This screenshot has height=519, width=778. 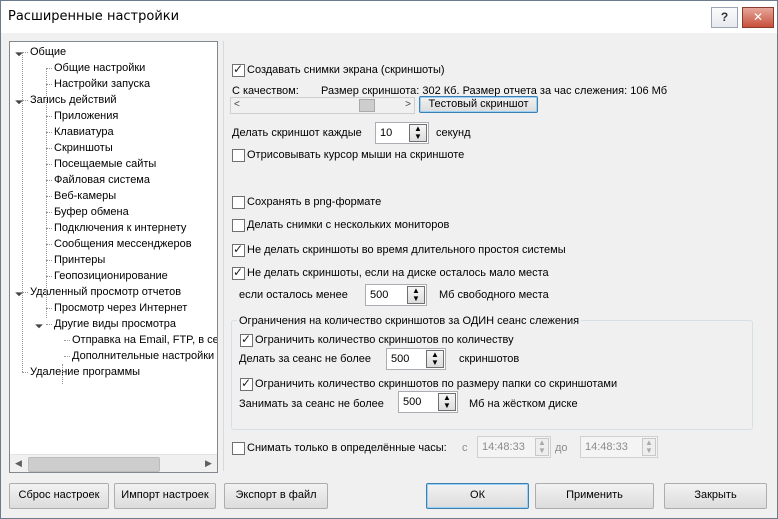 I want to click on quality-slider-thumb, so click(x=367, y=105).